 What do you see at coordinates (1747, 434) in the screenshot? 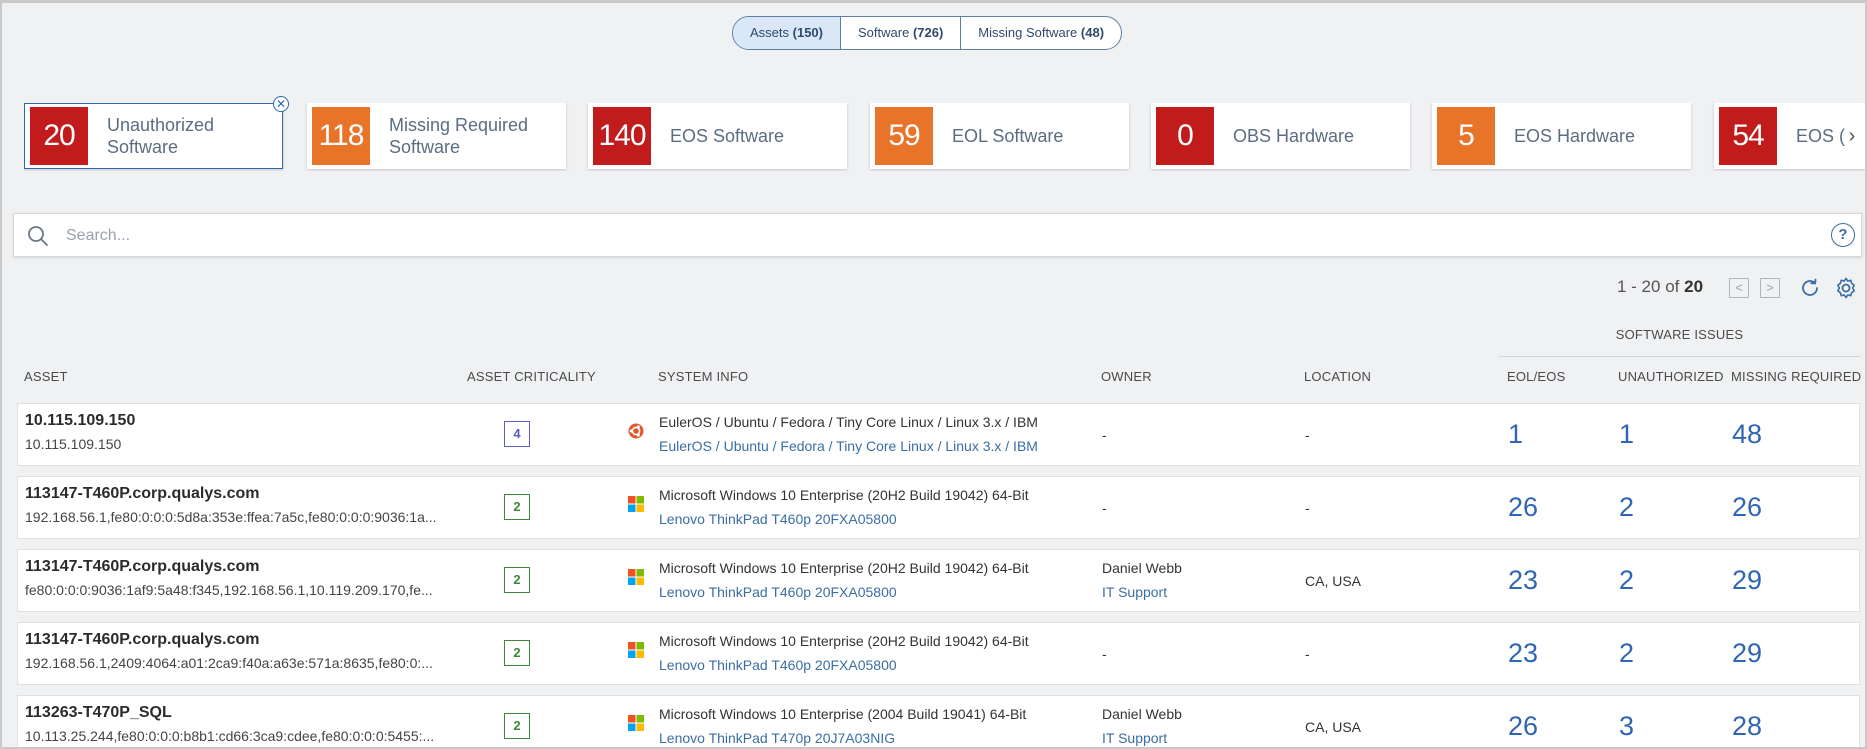
I see `missing-required-count: 48` at bounding box center [1747, 434].